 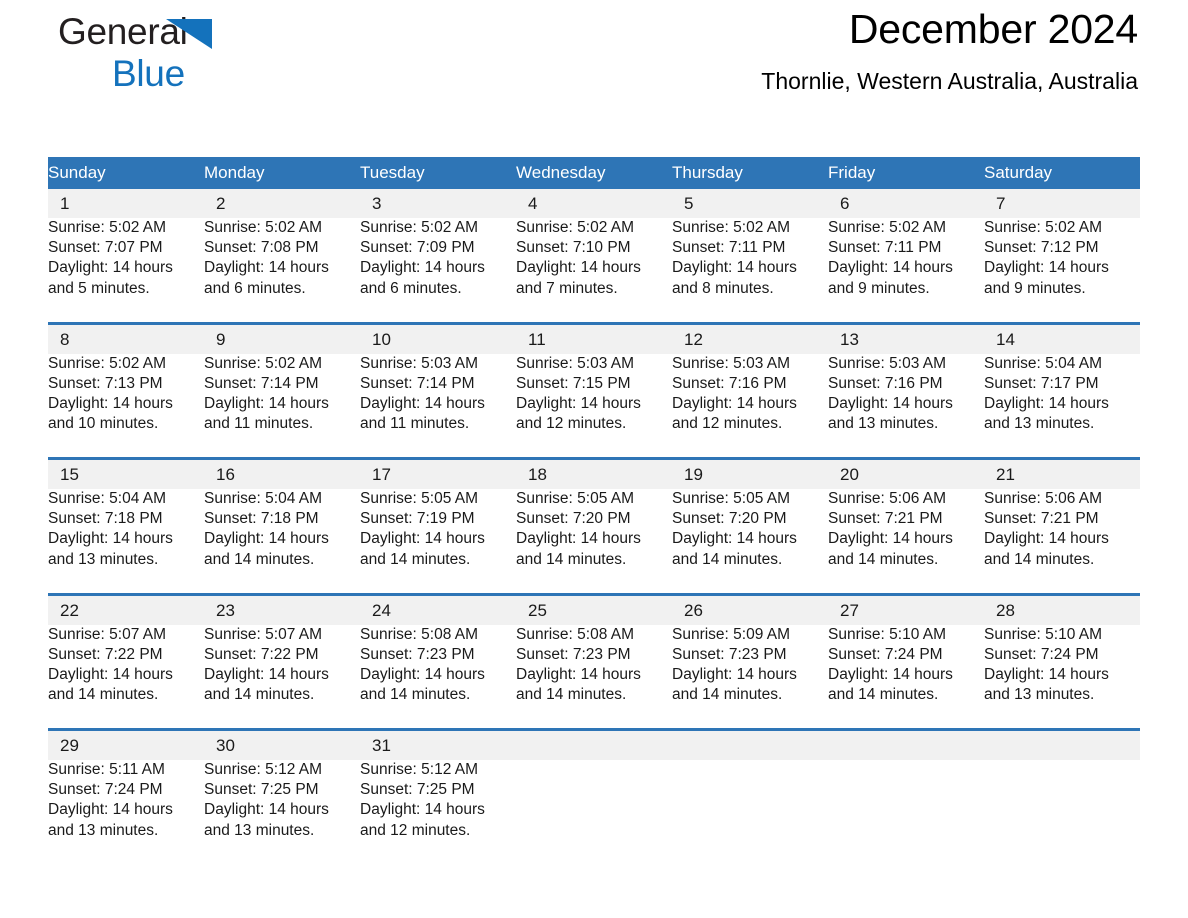 I want to click on day-number-cell: 17, so click(x=438, y=473).